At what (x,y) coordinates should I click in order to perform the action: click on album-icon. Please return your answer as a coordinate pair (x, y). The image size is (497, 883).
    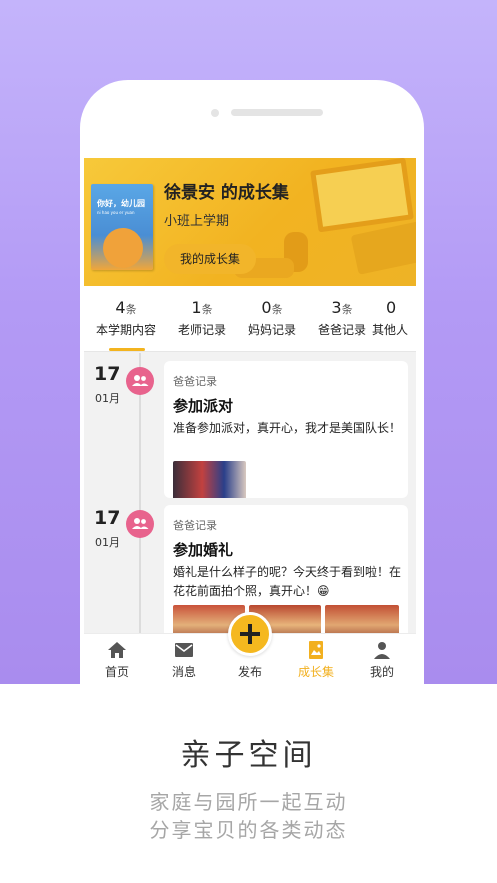
    Looking at the image, I should click on (316, 650).